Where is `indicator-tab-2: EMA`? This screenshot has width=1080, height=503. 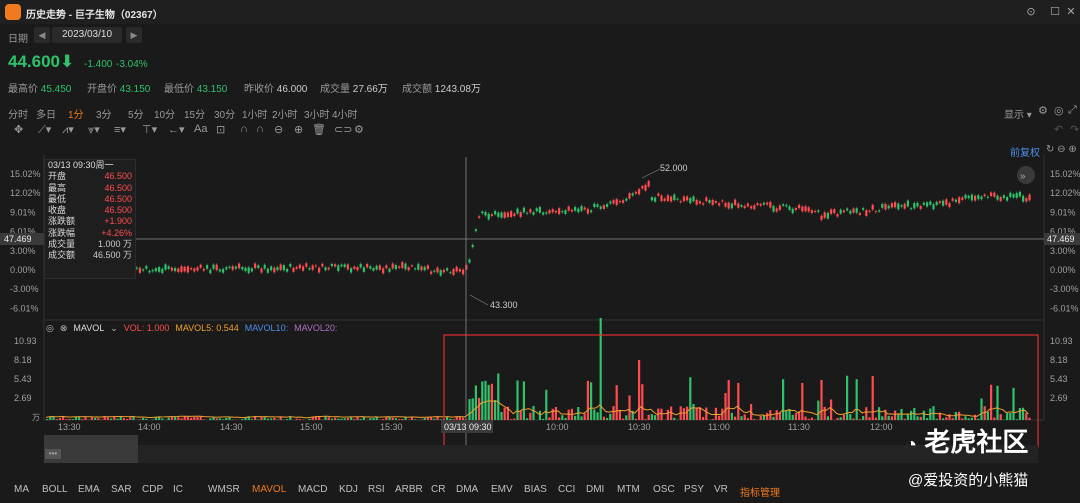 indicator-tab-2: EMA is located at coordinates (89, 489).